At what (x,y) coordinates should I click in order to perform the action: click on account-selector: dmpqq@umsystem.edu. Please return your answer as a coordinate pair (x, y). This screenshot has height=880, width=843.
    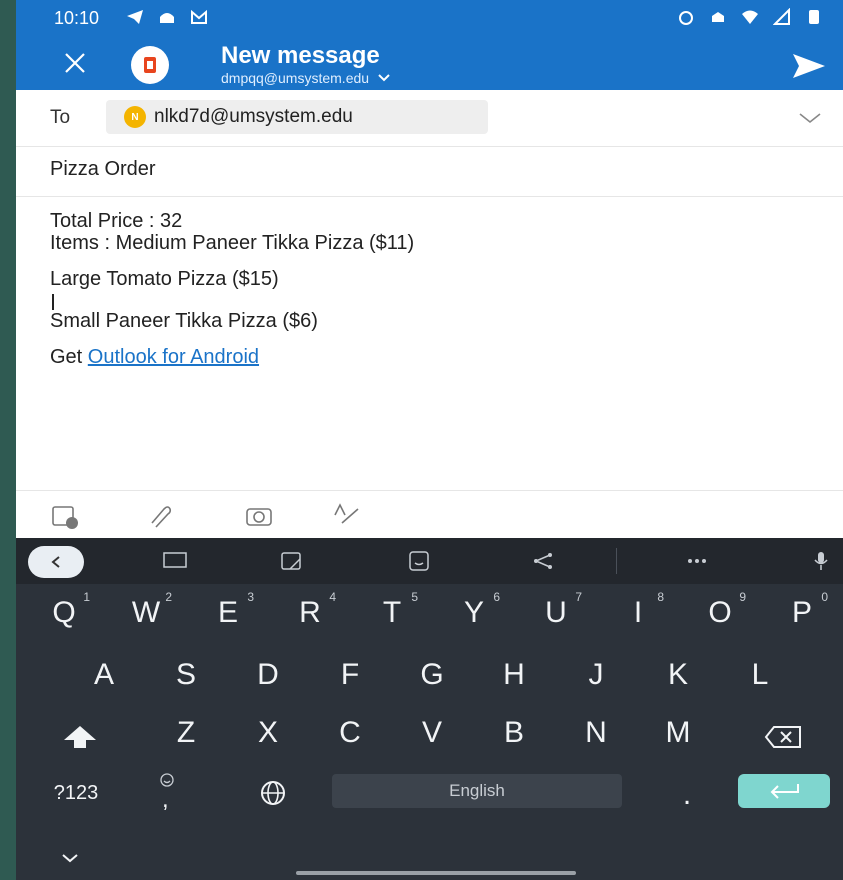
    Looking at the image, I should click on (306, 78).